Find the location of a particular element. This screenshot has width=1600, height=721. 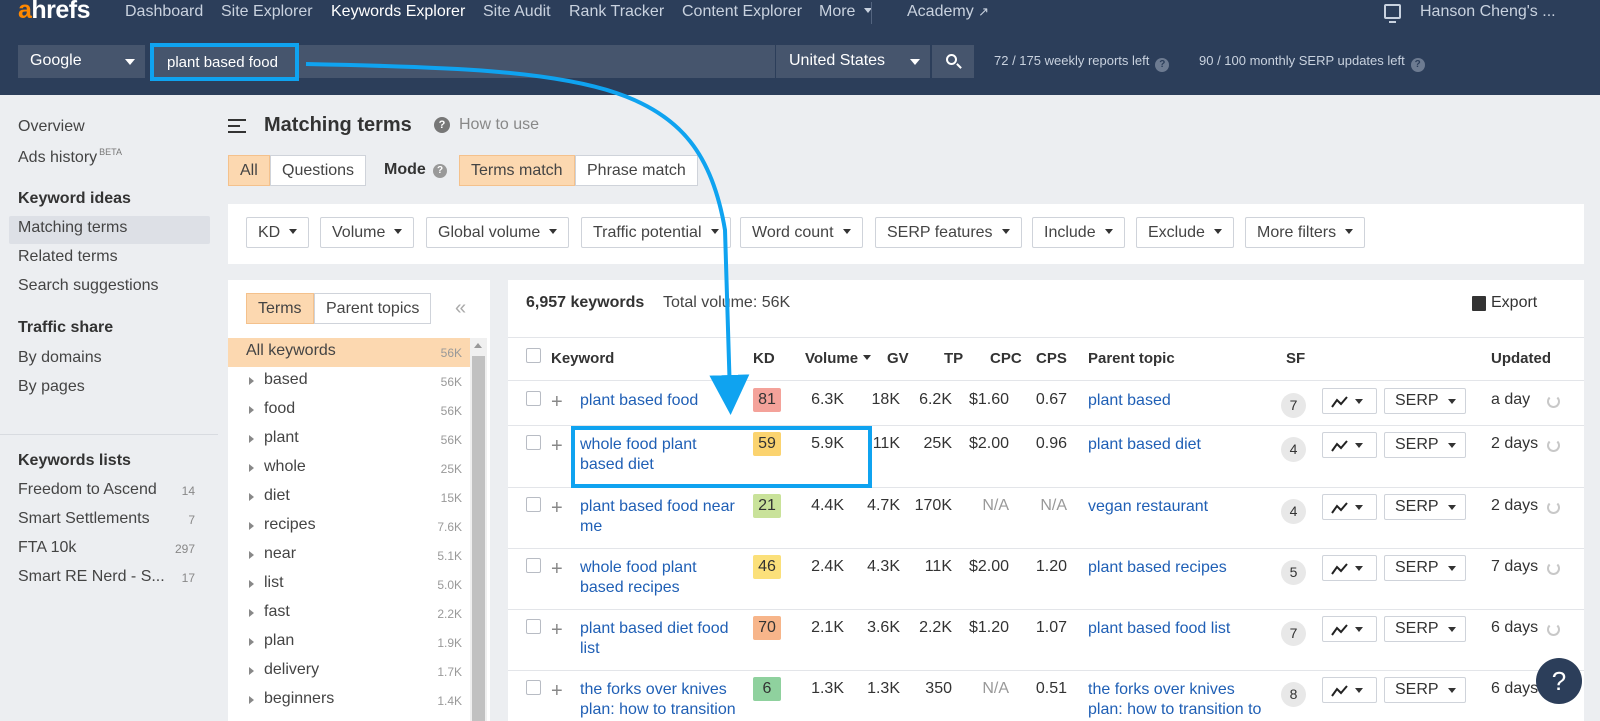

term-row: list 5.0K is located at coordinates (349, 584).